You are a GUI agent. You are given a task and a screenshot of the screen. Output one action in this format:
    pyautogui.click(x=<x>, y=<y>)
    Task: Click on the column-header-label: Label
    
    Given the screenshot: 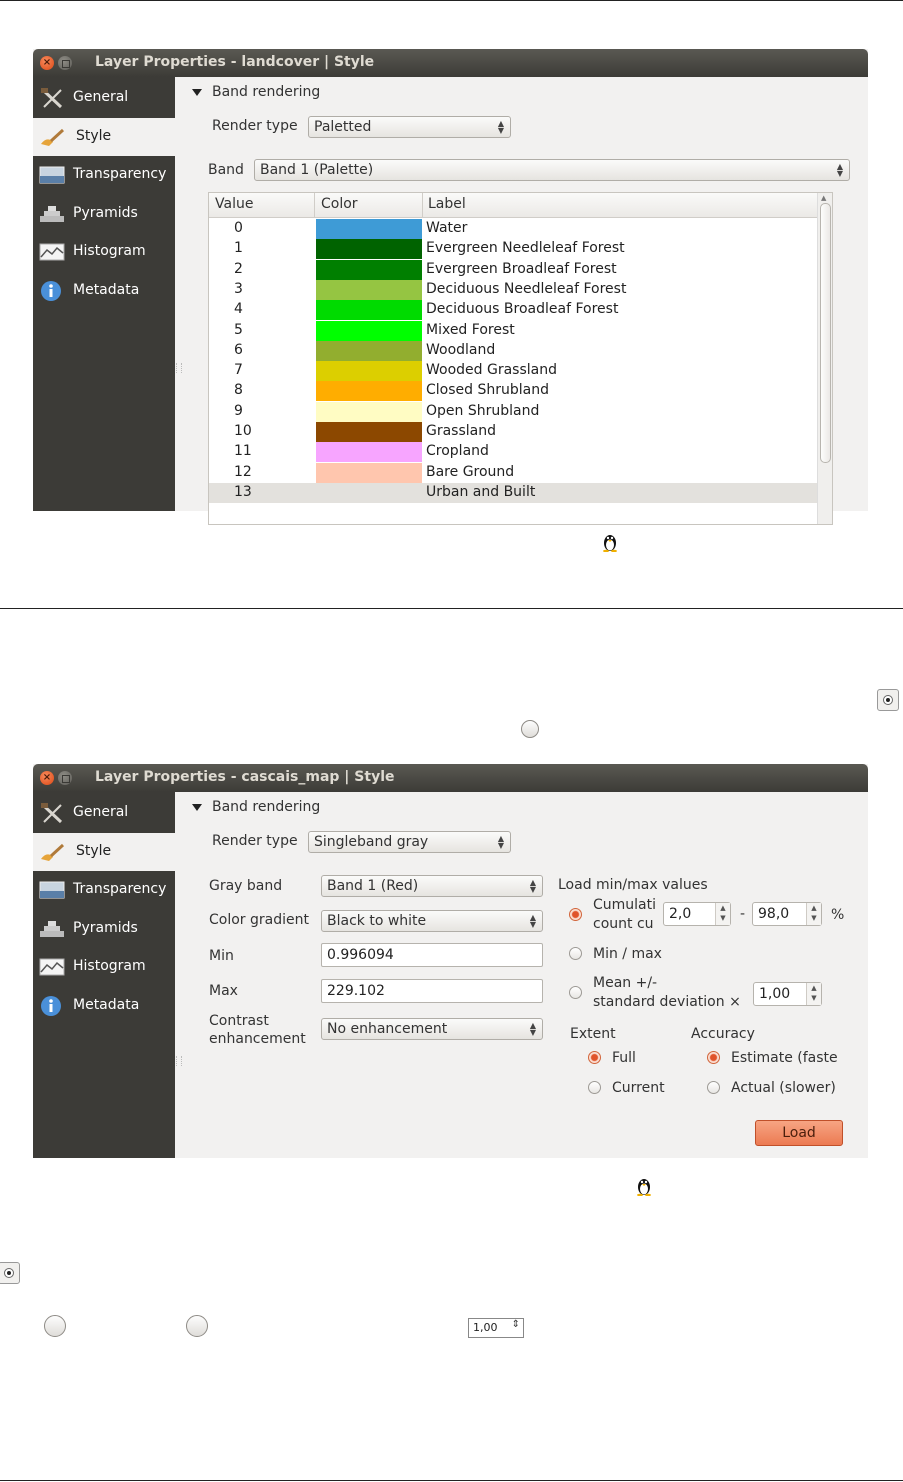 What is the action you would take?
    pyautogui.click(x=447, y=204)
    